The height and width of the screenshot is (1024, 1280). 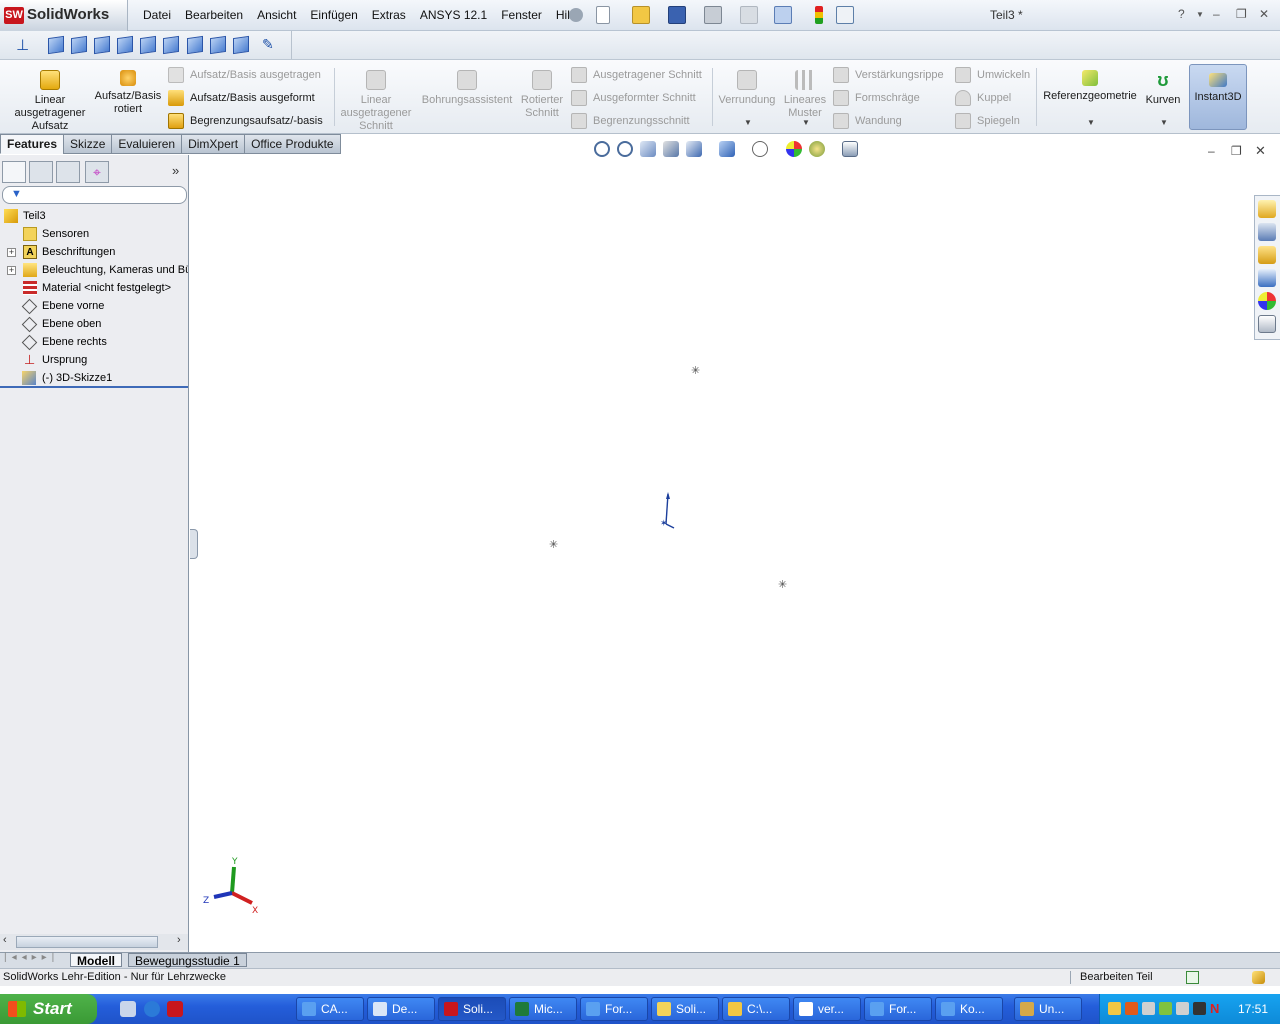 What do you see at coordinates (148, 45) in the screenshot?
I see `view-top-icon` at bounding box center [148, 45].